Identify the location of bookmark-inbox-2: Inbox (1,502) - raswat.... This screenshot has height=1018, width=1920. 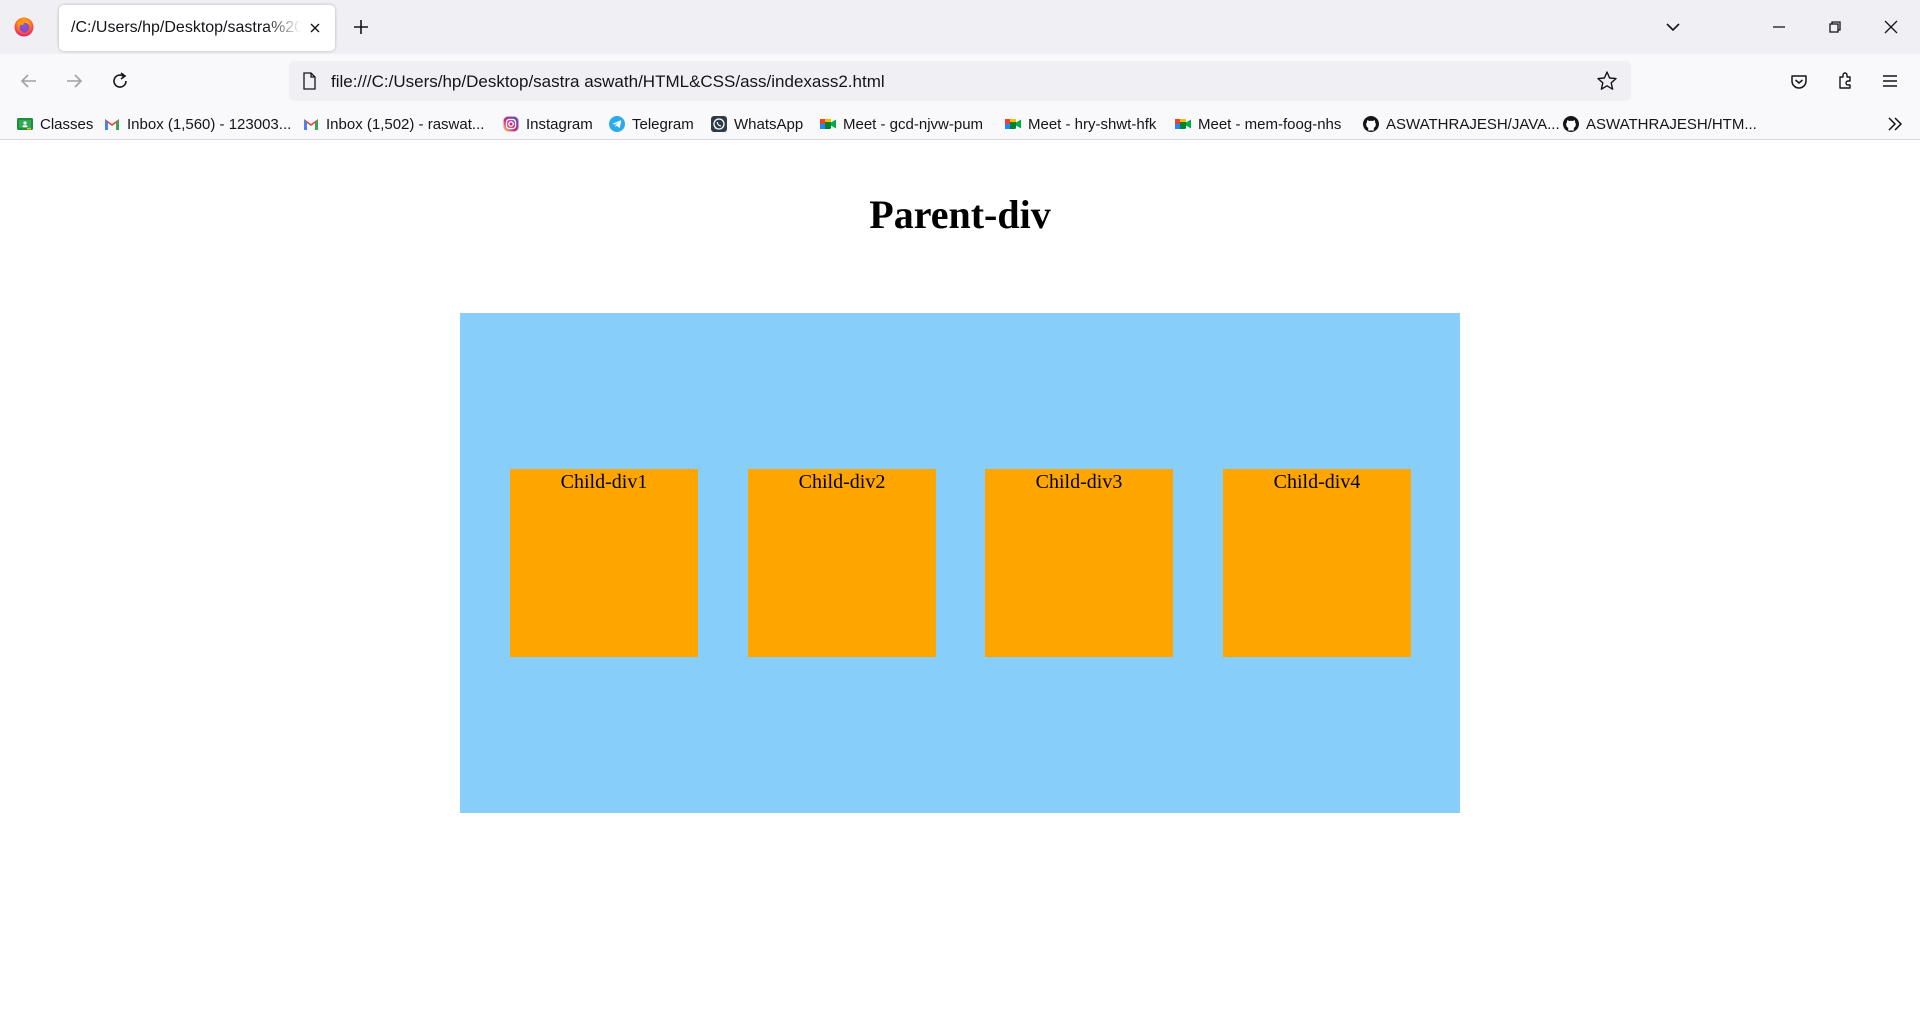
(393, 124).